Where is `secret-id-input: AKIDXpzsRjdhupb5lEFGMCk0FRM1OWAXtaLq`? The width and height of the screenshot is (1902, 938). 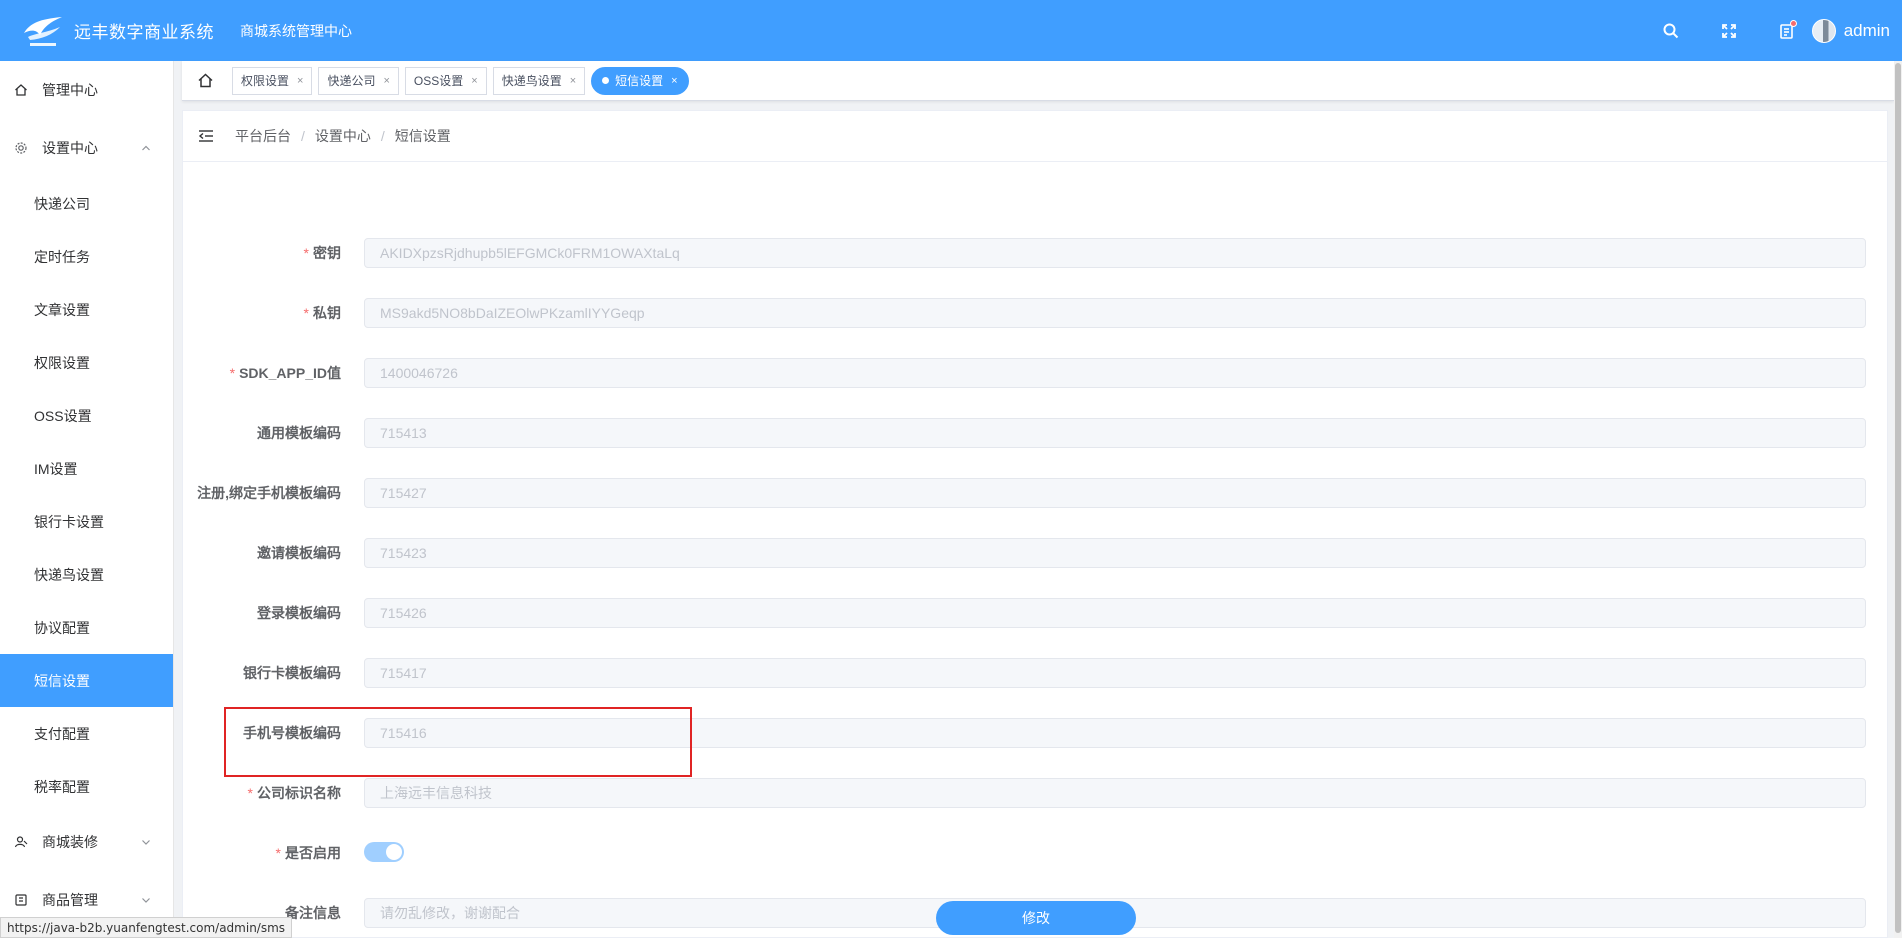 secret-id-input: AKIDXpzsRjdhupb5lEFGMCk0FRM1OWAXtaLq is located at coordinates (1115, 253).